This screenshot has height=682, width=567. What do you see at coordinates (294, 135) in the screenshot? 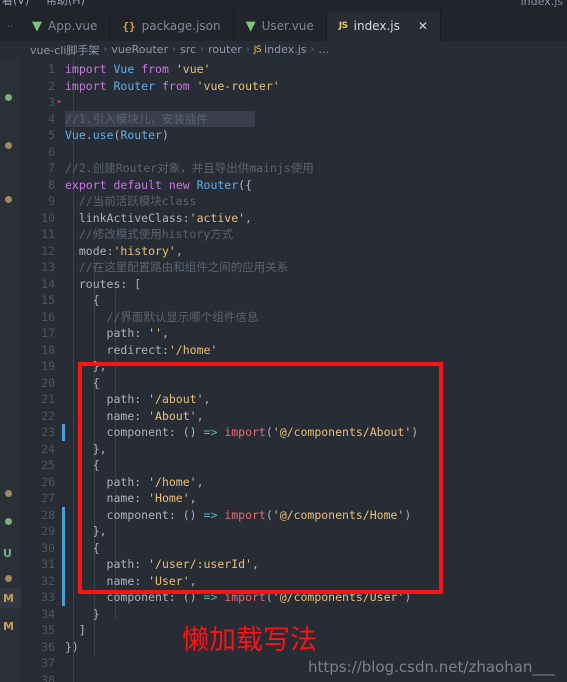
I see `code-line: 5 Vue.use(Router)` at bounding box center [294, 135].